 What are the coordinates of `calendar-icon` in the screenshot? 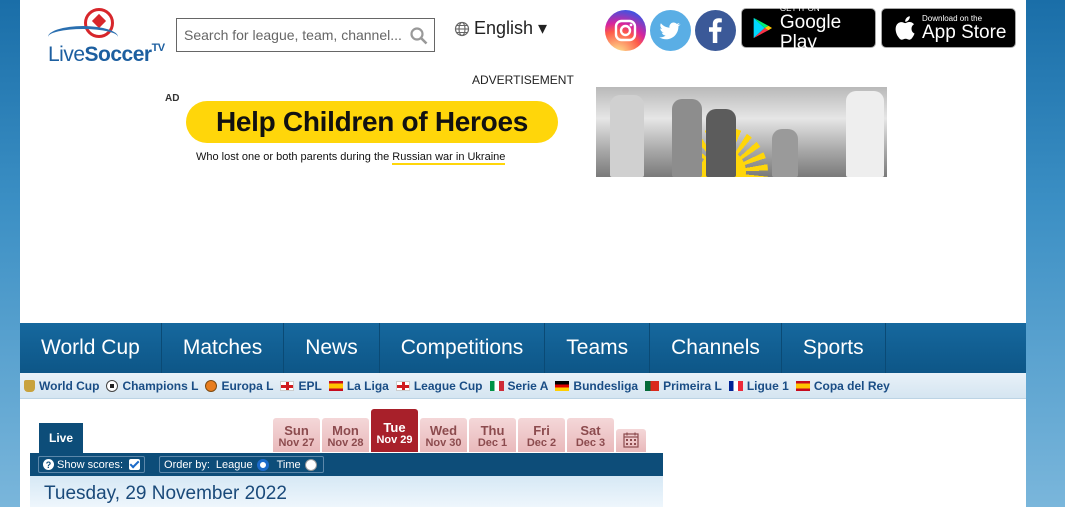 It's located at (631, 440).